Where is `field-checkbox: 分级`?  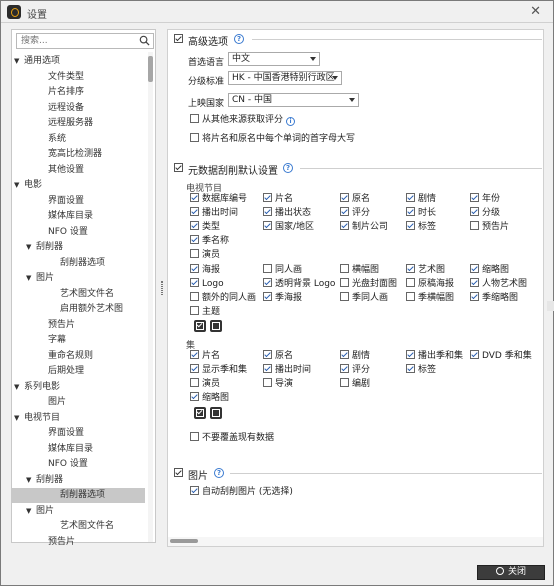 field-checkbox: 分级 is located at coordinates (485, 213).